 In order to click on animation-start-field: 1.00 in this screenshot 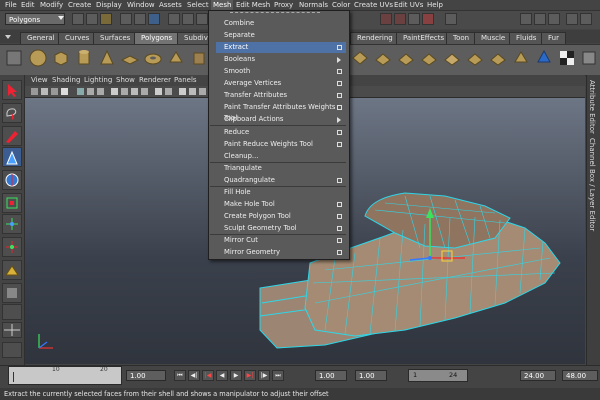, I will do `click(371, 375)`.